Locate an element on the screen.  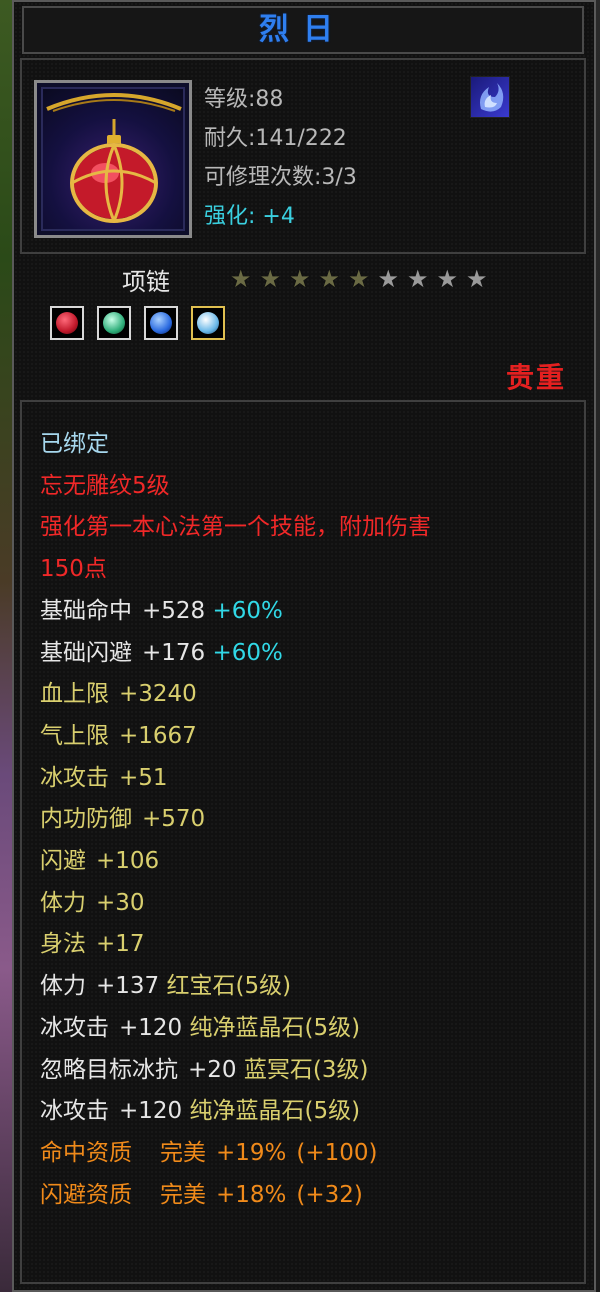
level-label: 等级:88 is located at coordinates (244, 99).